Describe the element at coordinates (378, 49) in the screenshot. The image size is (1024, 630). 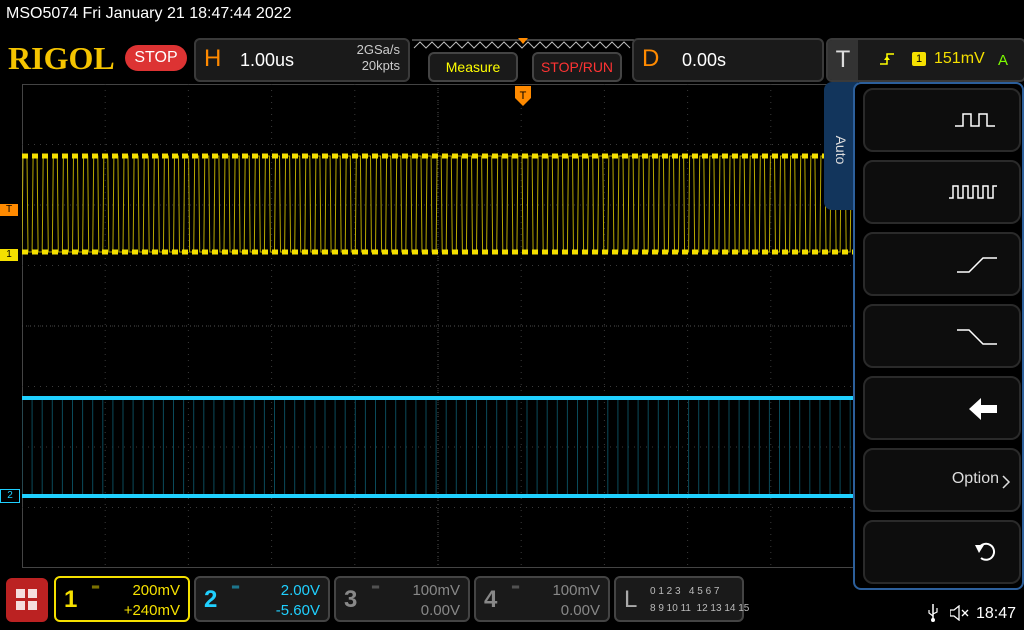
I see `sample-rate: 2GSa/s` at that location.